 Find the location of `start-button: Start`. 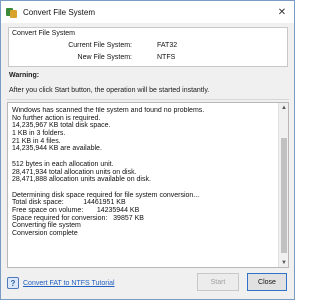

start-button: Start is located at coordinates (218, 282).